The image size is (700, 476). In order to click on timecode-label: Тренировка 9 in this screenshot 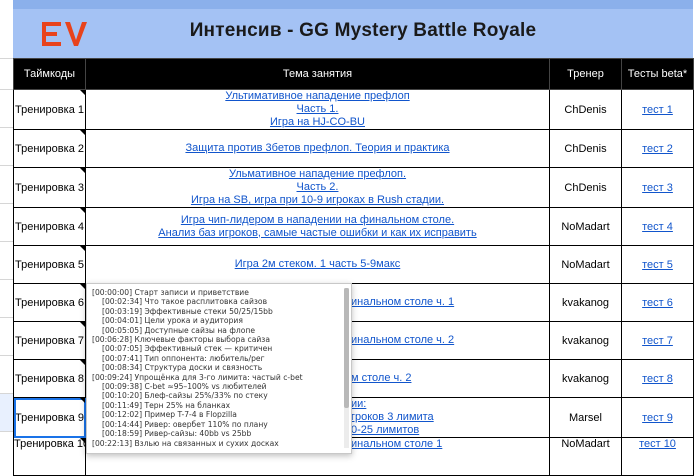, I will do `click(49, 417)`.